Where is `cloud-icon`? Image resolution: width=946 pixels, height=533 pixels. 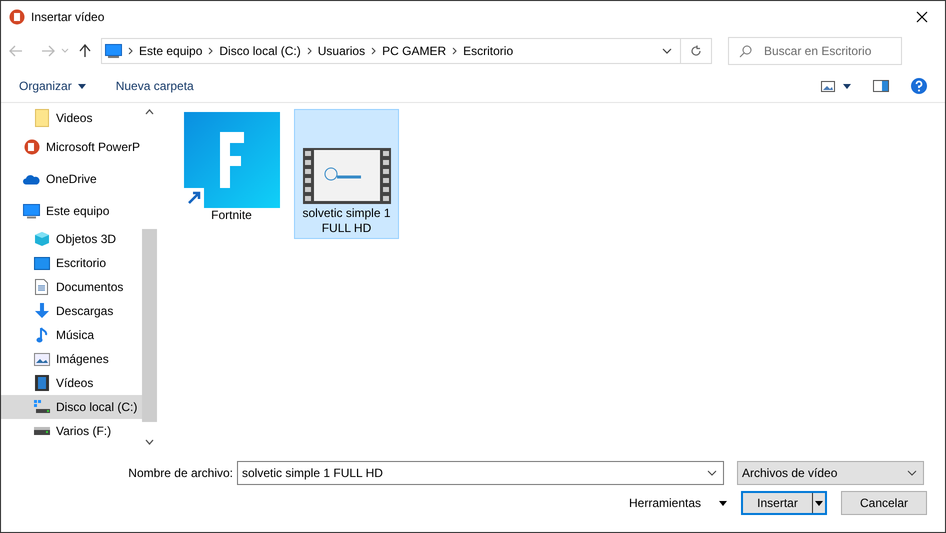 cloud-icon is located at coordinates (31, 179).